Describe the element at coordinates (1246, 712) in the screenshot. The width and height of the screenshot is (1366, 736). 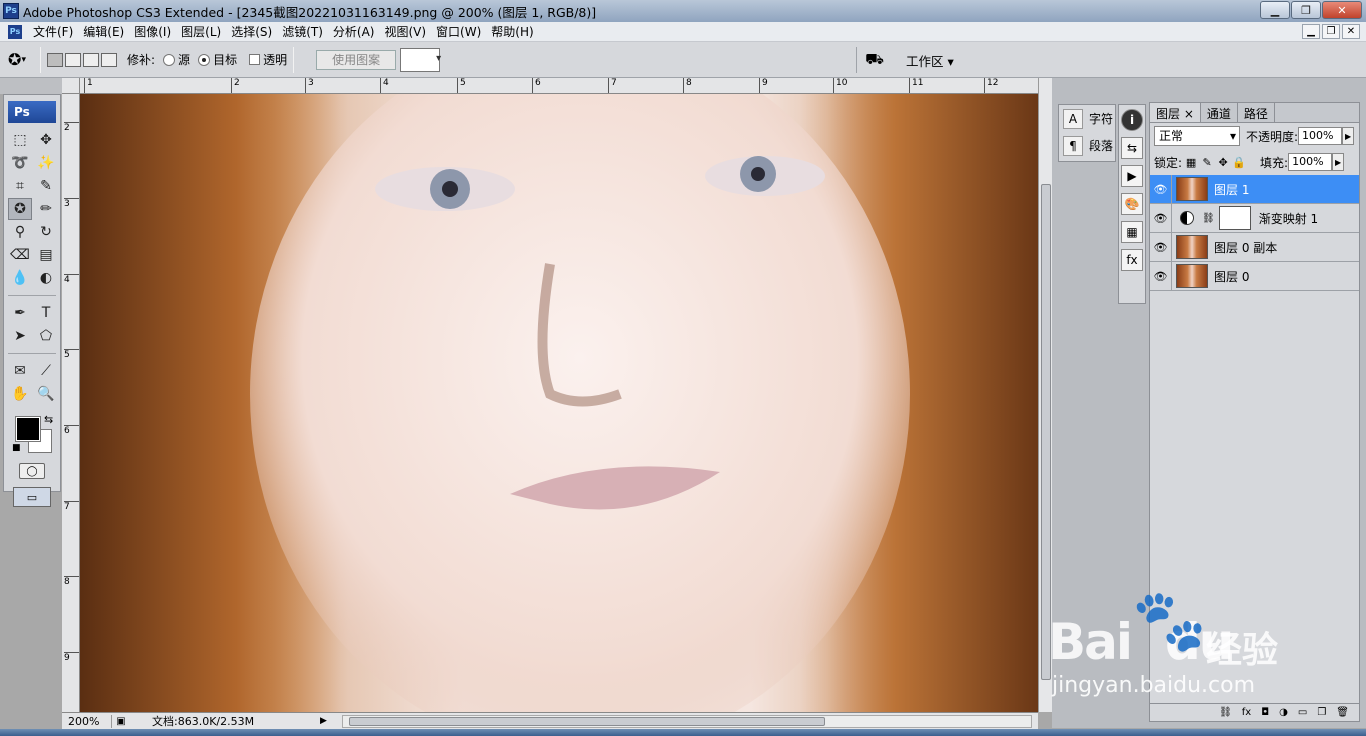
I see `layer-style-icon: fx` at that location.